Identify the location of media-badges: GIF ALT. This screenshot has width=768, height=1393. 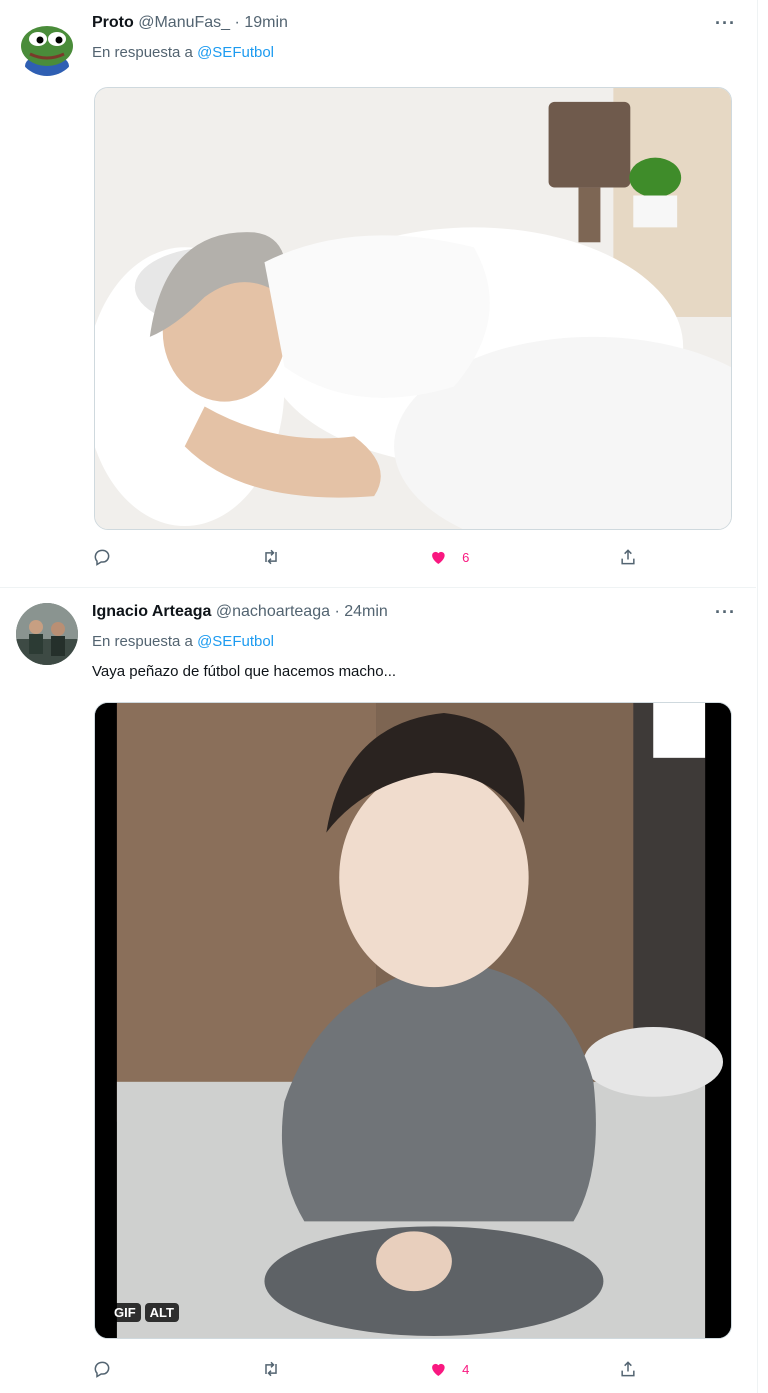
(144, 1312).